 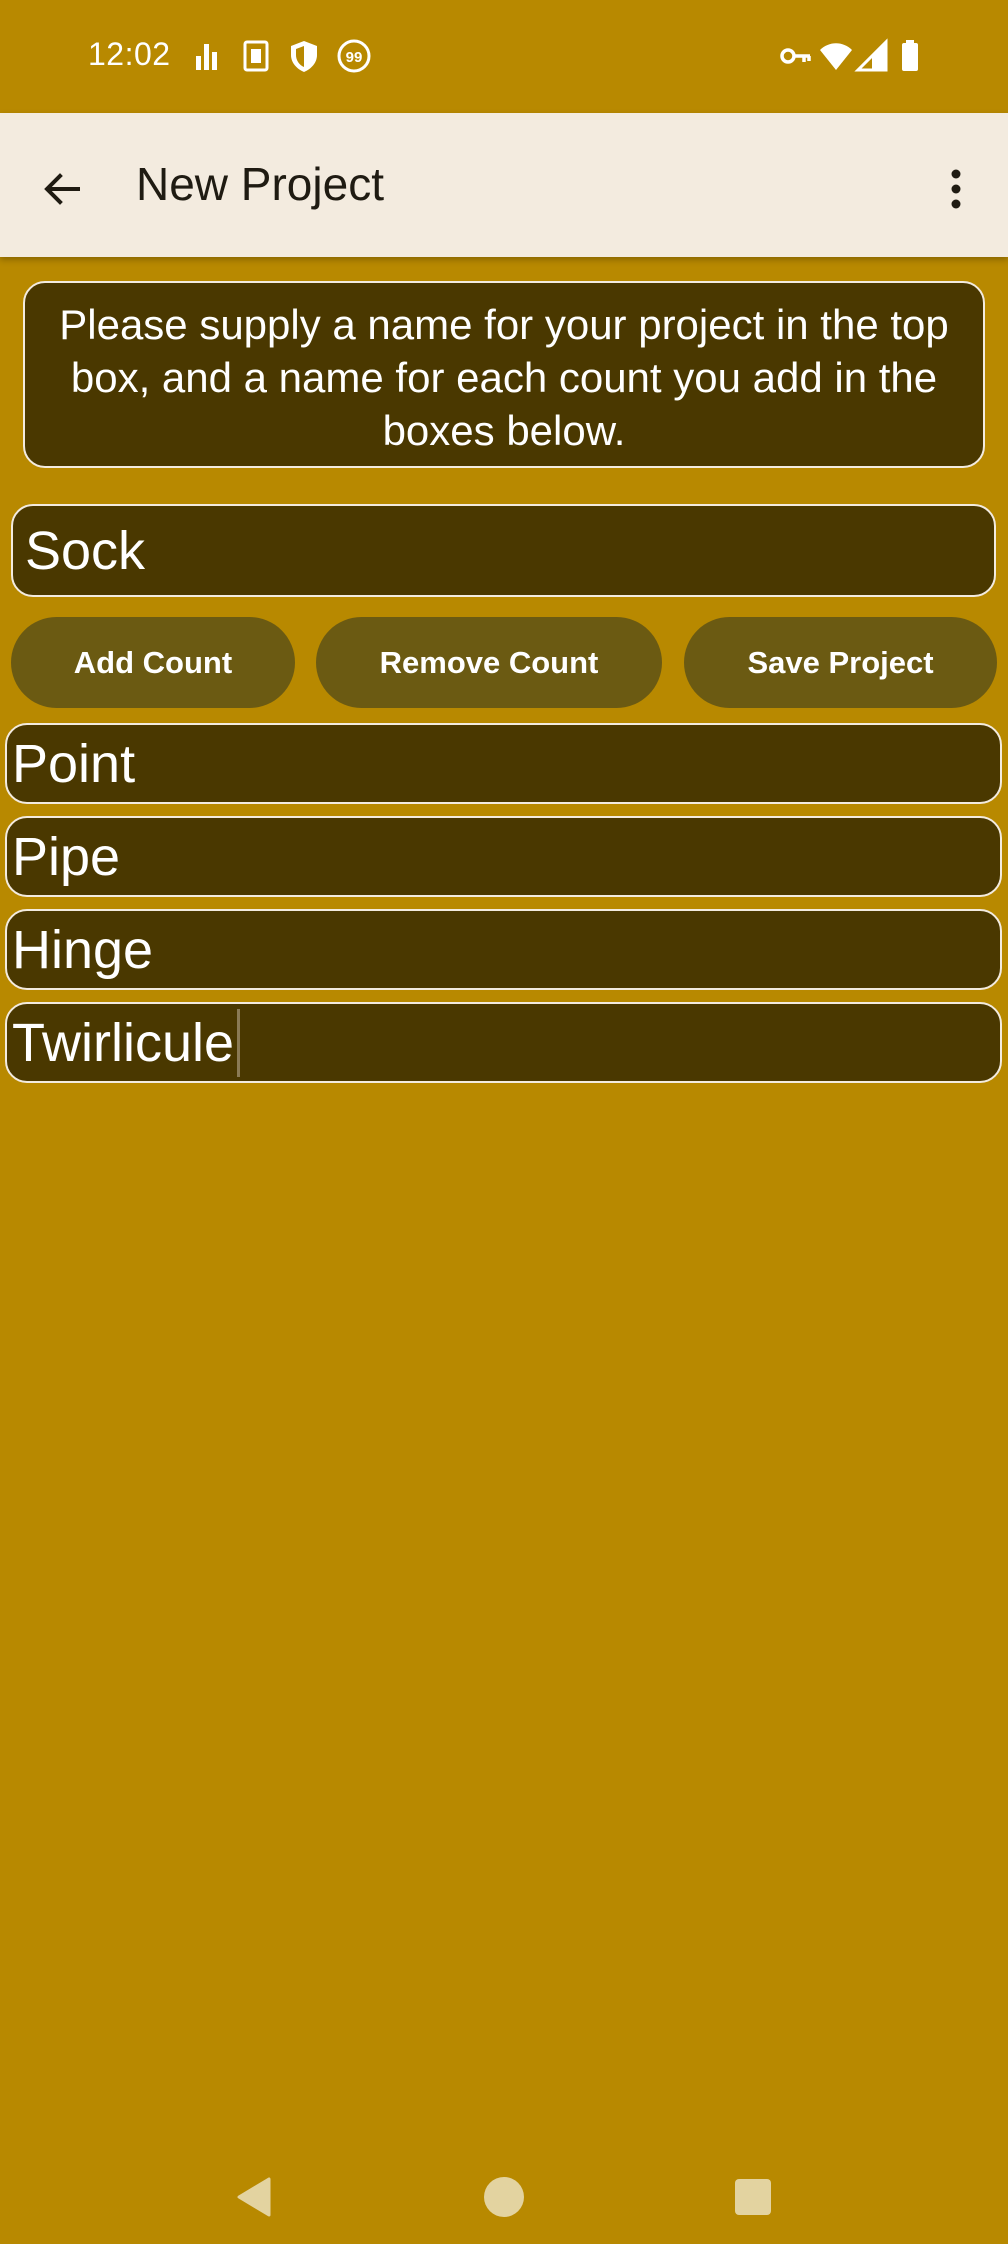 I want to click on count-name-input: Pipe, so click(x=503, y=856).